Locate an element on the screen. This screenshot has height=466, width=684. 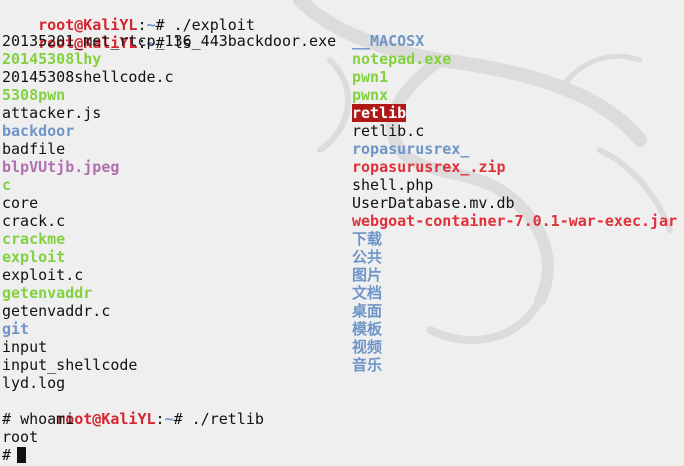
ls-entry-name: shell.php is located at coordinates (393, 185).